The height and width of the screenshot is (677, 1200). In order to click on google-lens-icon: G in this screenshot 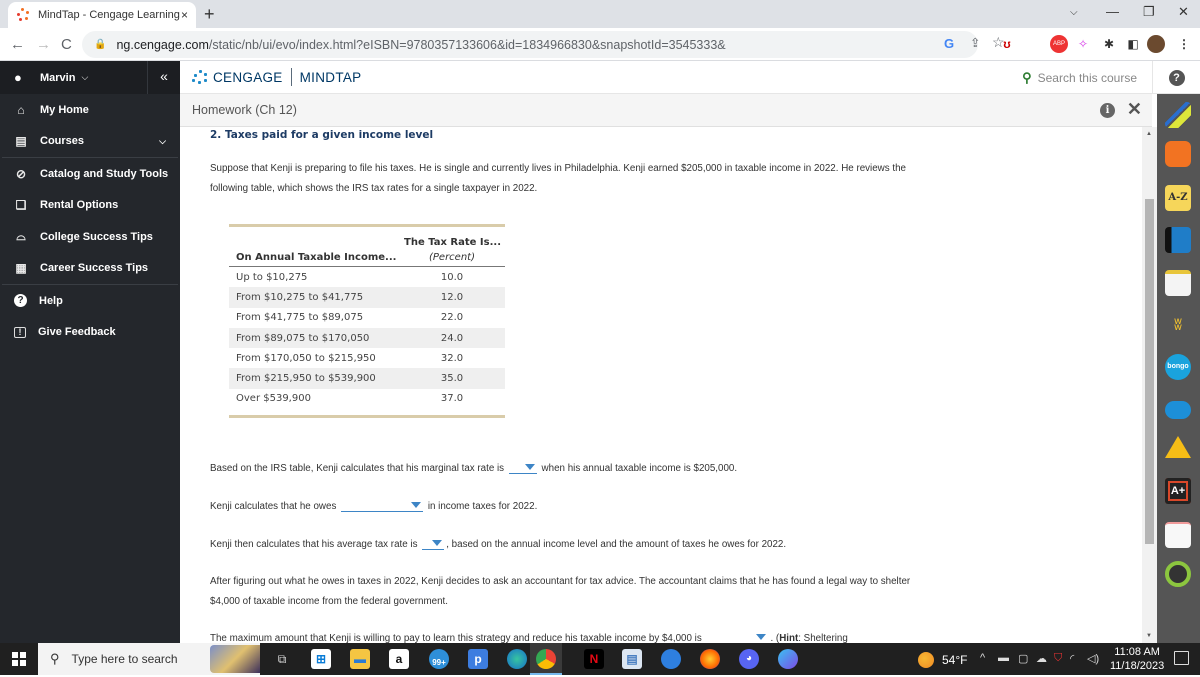, I will do `click(949, 43)`.